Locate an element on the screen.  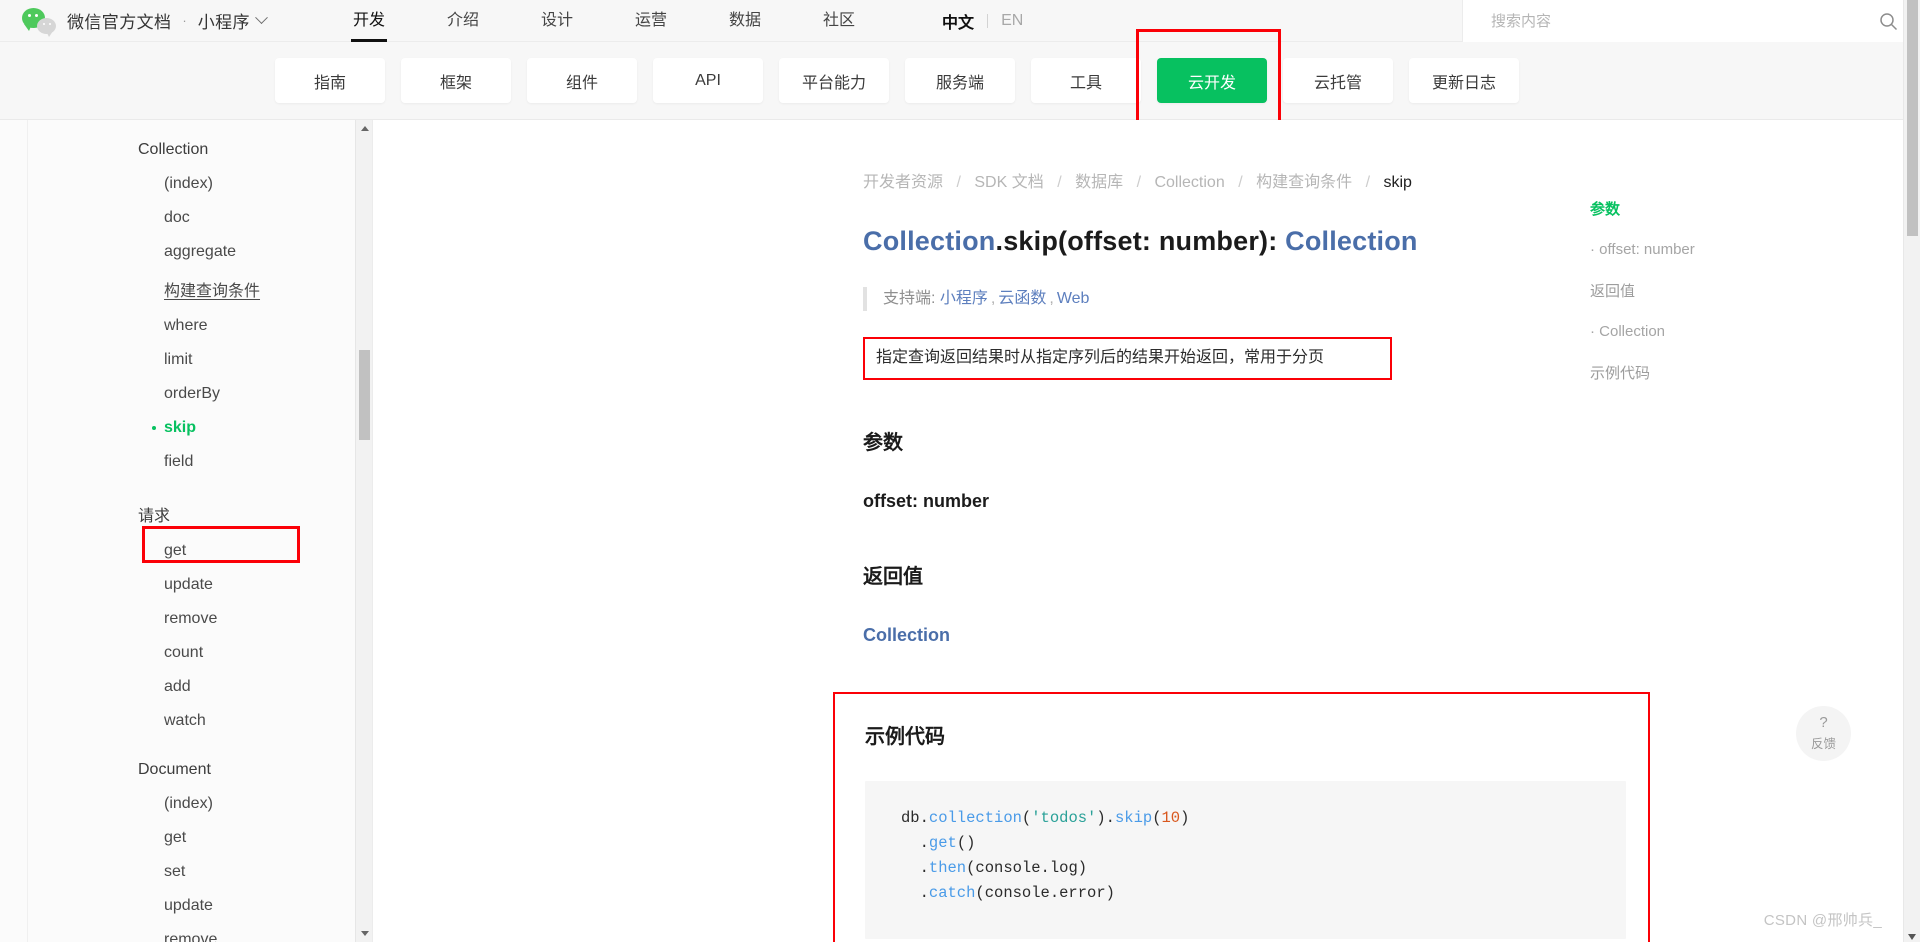
sidebar-item-skip: skip is located at coordinates (200, 428).